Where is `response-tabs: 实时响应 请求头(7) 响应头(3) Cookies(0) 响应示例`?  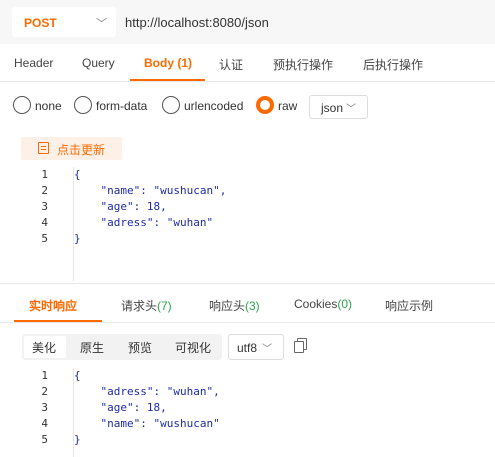 response-tabs: 实时响应 请求头(7) 响应头(3) Cookies(0) 响应示例 is located at coordinates (247, 303).